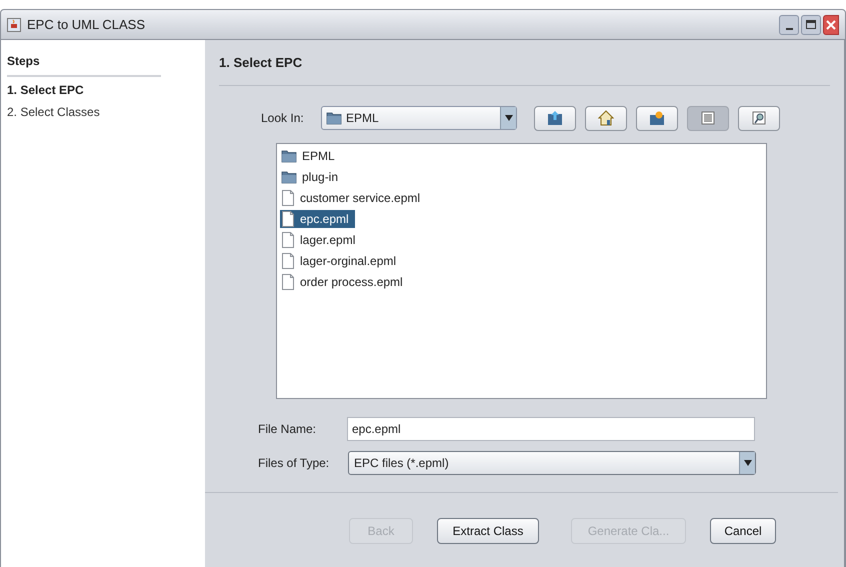  What do you see at coordinates (260, 62) in the screenshot?
I see `panel-title: 1. Select EPC` at bounding box center [260, 62].